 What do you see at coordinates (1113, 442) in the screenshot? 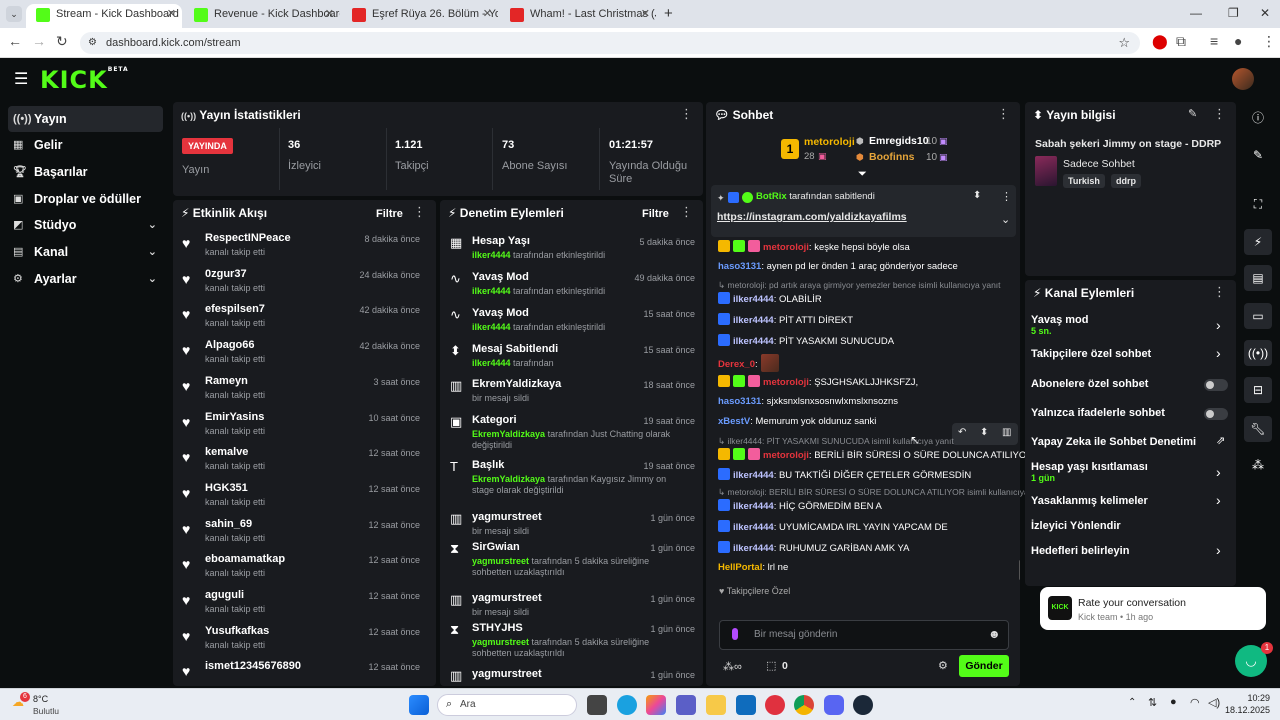
I see `channel-action-row: Yapay Zeka ile Sohbet Denetimi` at bounding box center [1113, 442].